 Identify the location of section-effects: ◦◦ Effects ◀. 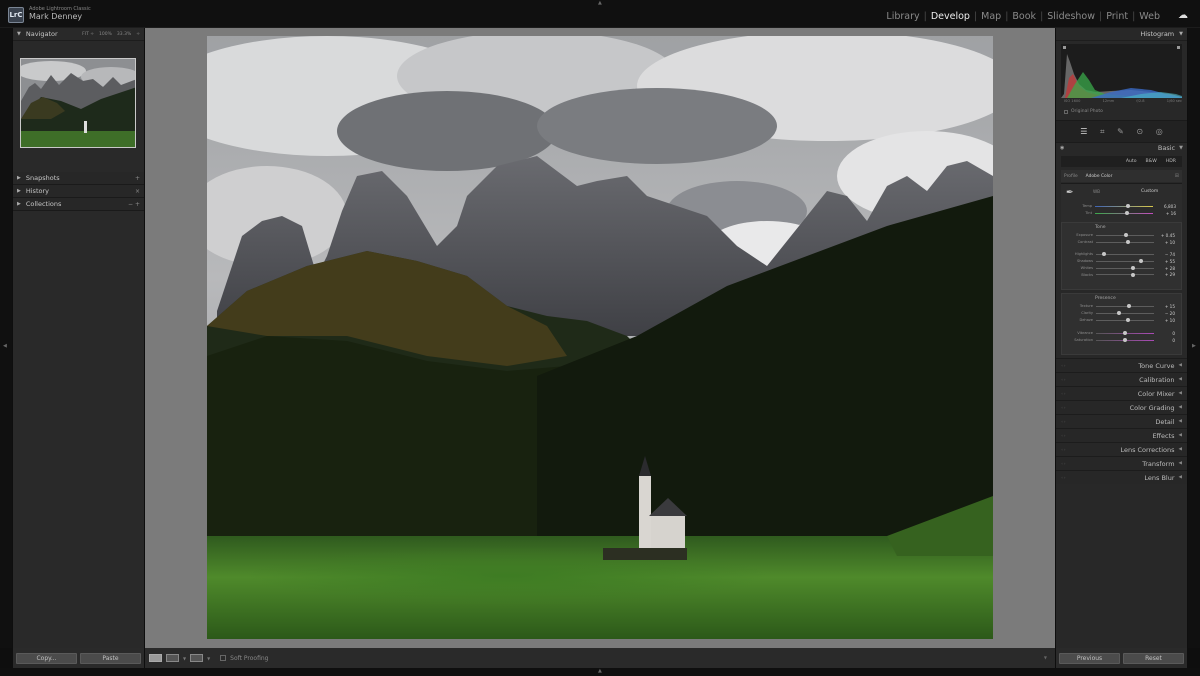
(1121, 435).